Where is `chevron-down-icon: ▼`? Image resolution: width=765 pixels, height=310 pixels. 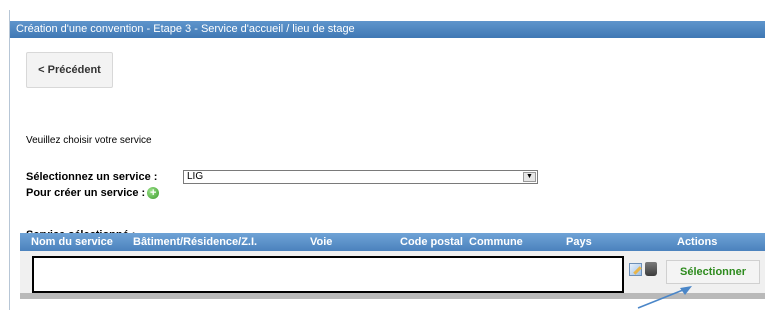 chevron-down-icon: ▼ is located at coordinates (529, 177).